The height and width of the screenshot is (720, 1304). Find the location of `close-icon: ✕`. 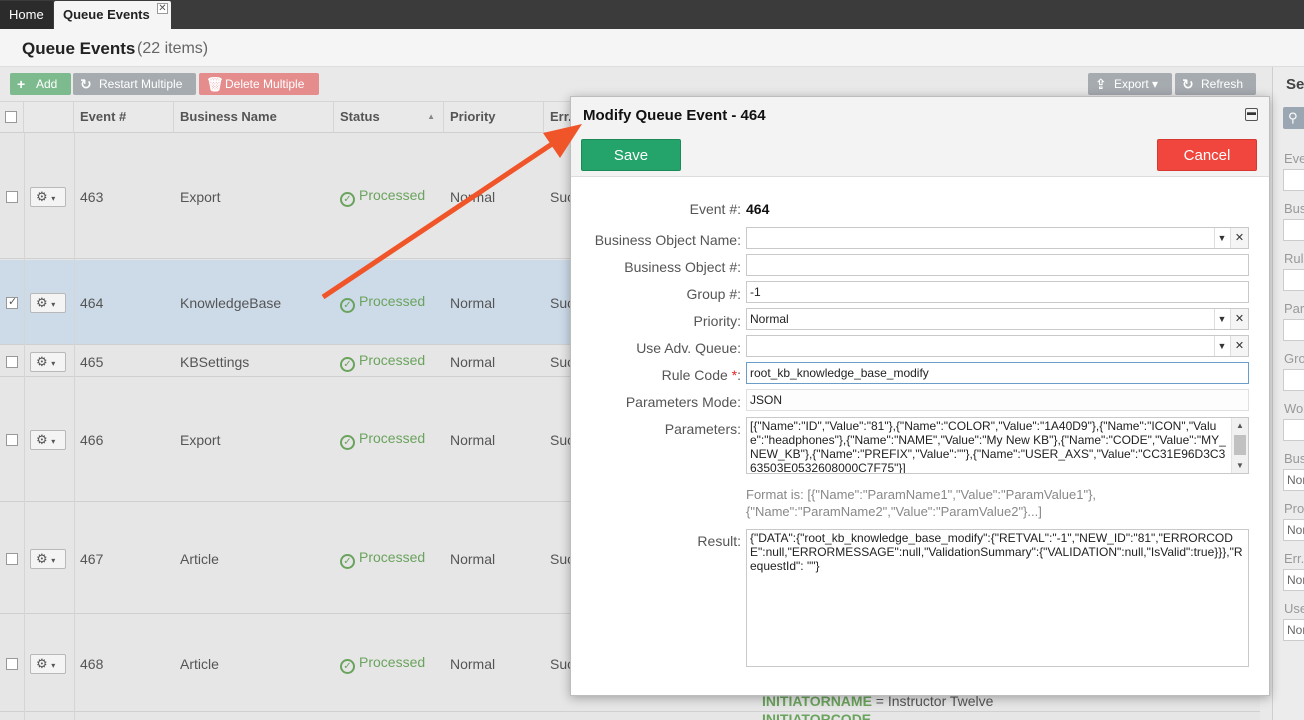

close-icon: ✕ is located at coordinates (162, 8).